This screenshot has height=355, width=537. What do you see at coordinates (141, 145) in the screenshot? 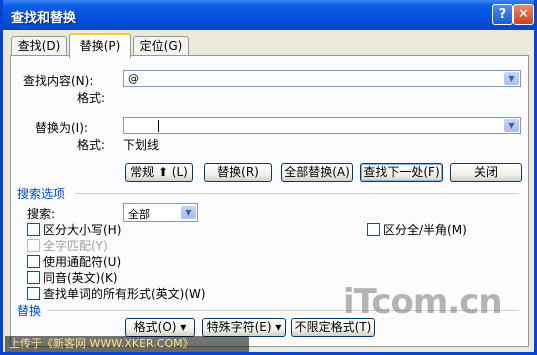
I see `replace-format-value: 下划线` at bounding box center [141, 145].